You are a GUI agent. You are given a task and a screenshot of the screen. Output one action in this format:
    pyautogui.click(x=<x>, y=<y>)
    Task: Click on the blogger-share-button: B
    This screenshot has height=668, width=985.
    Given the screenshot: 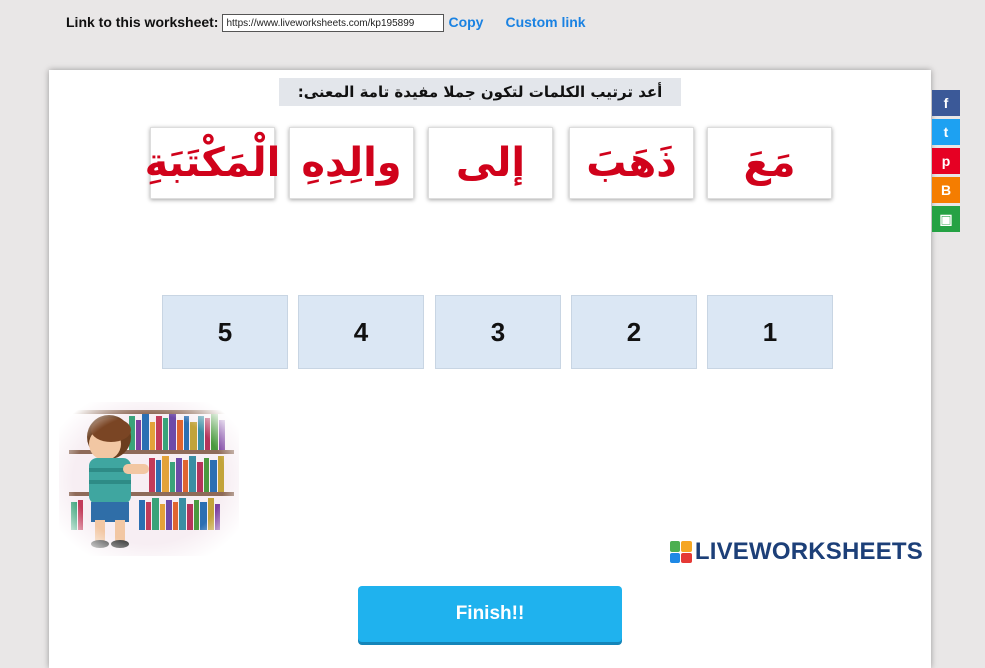 What is the action you would take?
    pyautogui.click(x=946, y=190)
    